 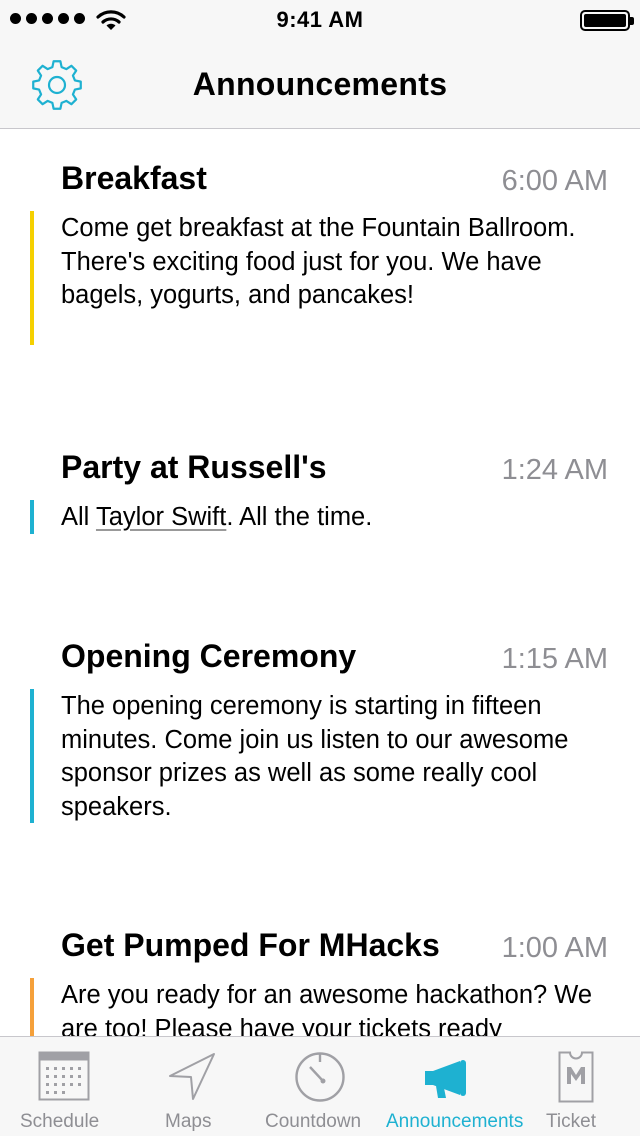 I want to click on tab-announcements: Announcements, so click(x=453, y=1086).